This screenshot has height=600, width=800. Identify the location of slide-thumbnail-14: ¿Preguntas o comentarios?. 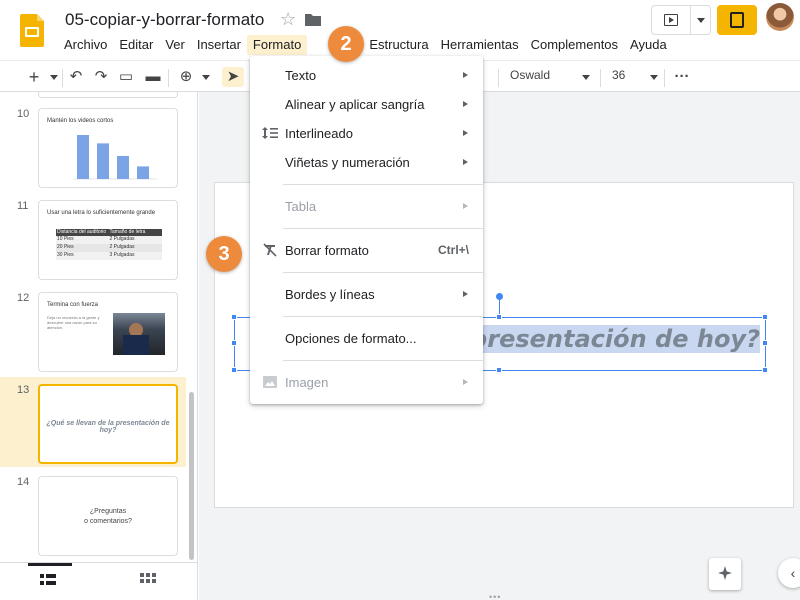
(108, 516).